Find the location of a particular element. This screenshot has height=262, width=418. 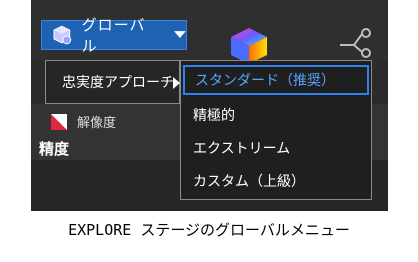

global-menu-button: グローバル is located at coordinates (114, 35).